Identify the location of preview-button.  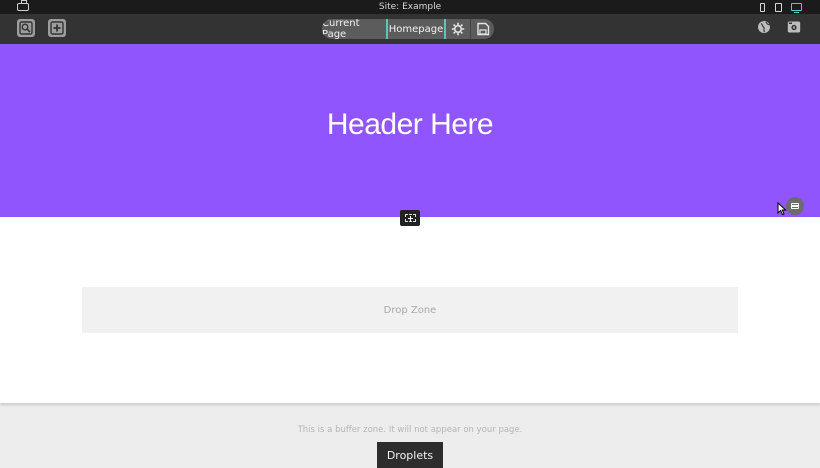
(794, 26).